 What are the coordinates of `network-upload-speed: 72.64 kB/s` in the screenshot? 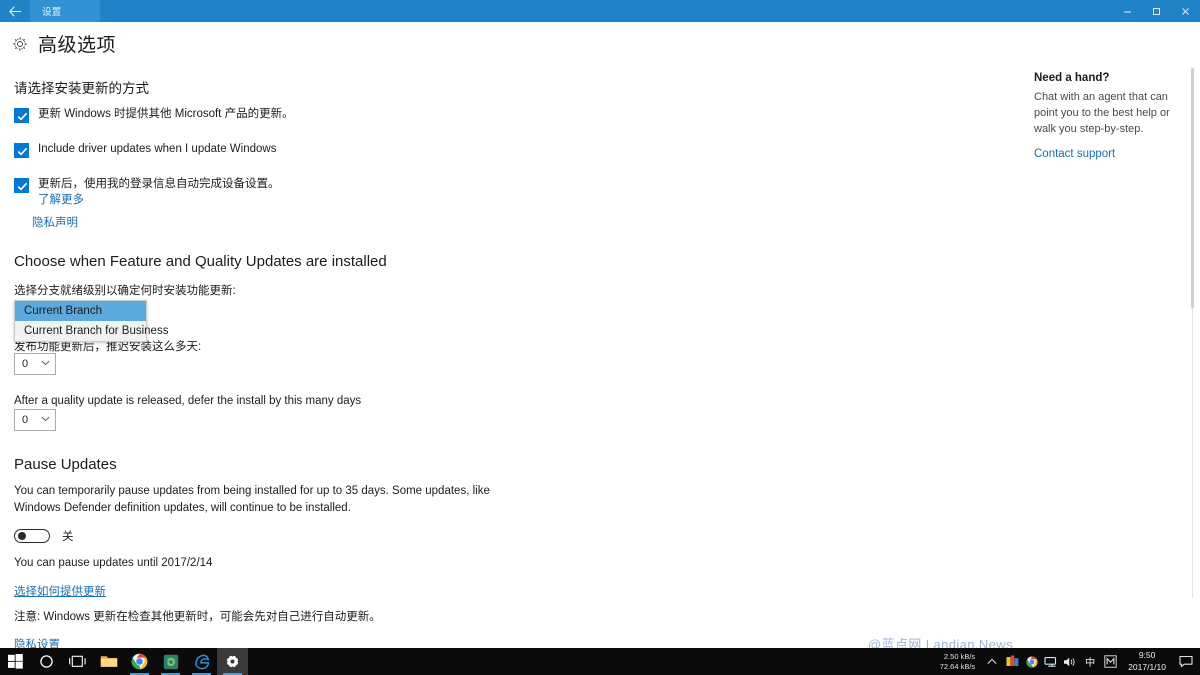 It's located at (957, 666).